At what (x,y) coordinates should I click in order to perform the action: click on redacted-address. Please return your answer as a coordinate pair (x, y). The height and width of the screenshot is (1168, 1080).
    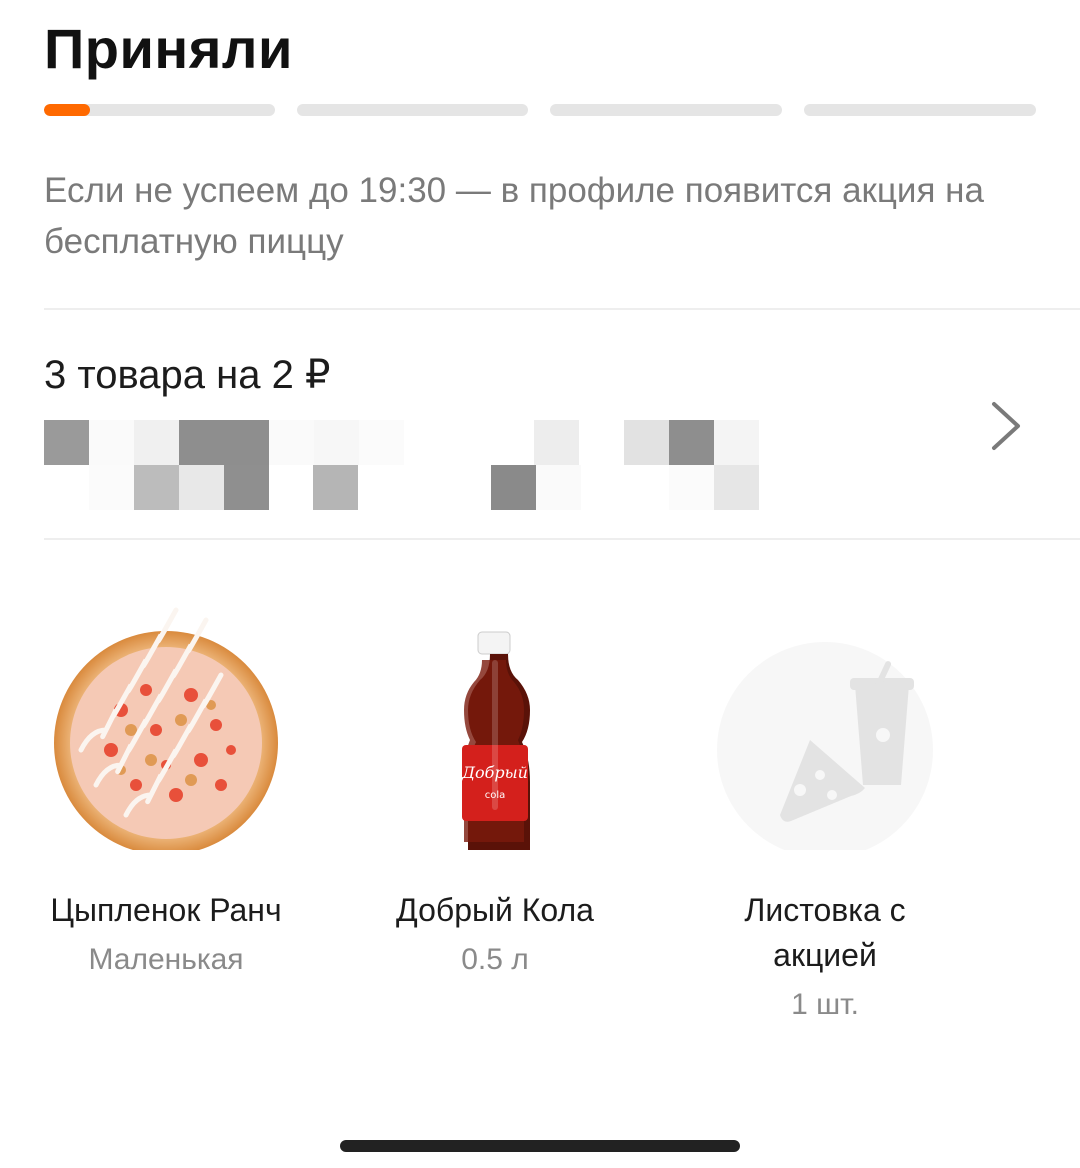
    Looking at the image, I should click on (409, 466).